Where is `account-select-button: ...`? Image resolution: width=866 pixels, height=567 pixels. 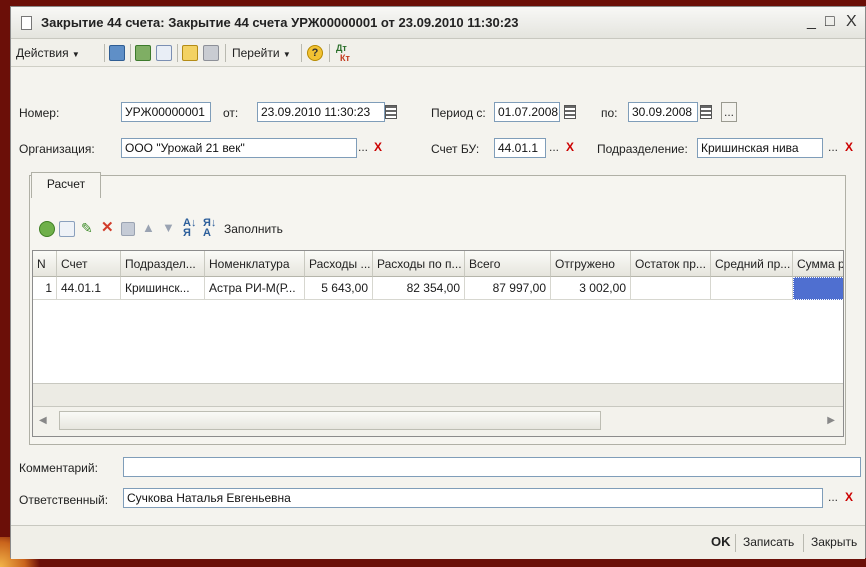 account-select-button: ... is located at coordinates (554, 148).